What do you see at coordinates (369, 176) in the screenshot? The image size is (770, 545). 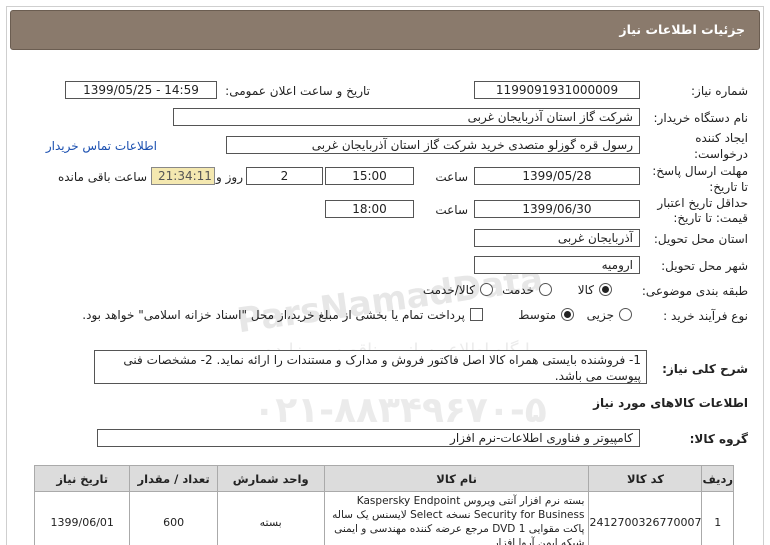 I see `reply-deadline-time-field: 15:00` at bounding box center [369, 176].